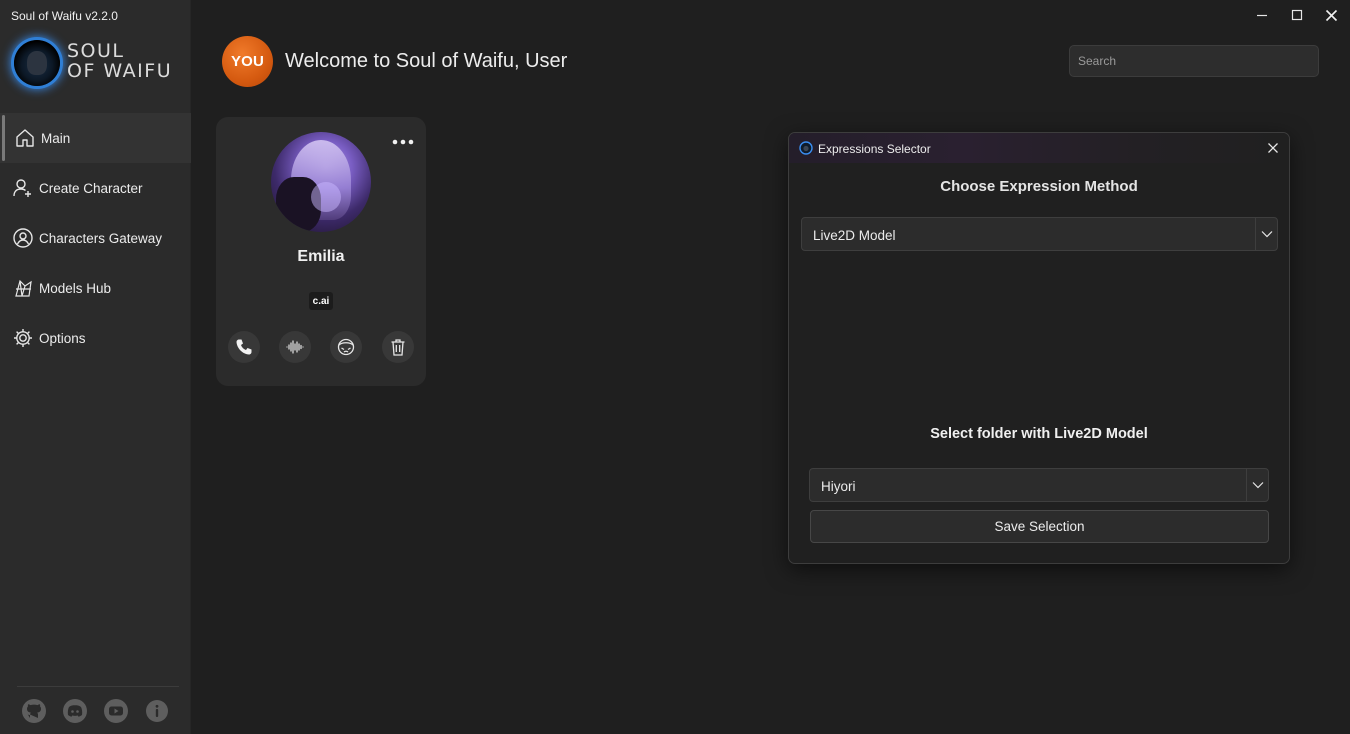  I want to click on logo-text: SOUL OF WAIFU, so click(119, 61).